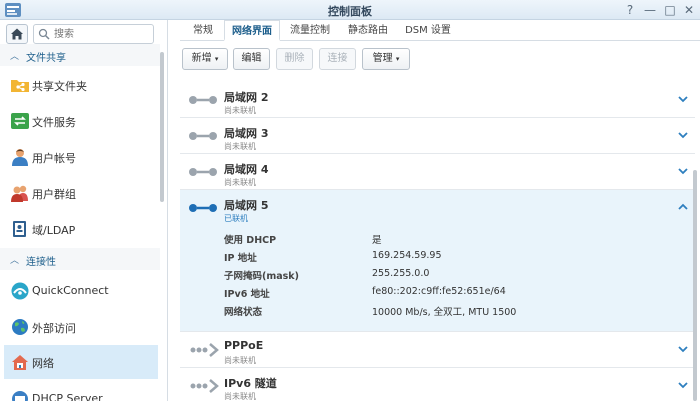  I want to click on share-folder-icon, so click(20, 86).